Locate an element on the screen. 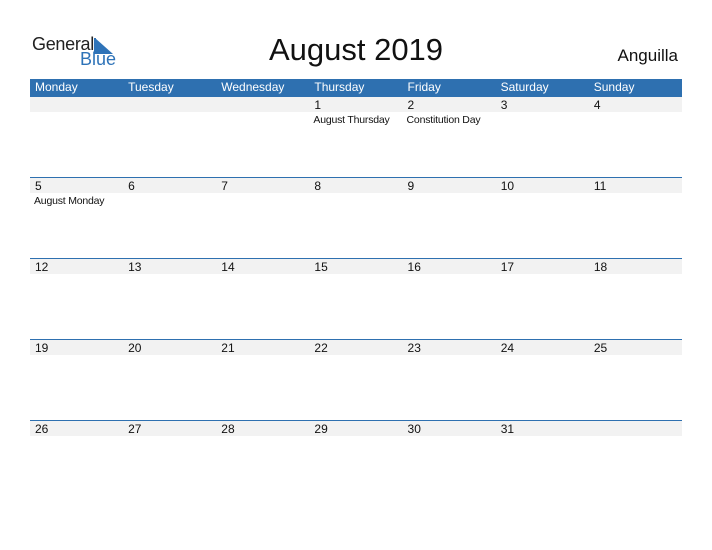  day-cell: 22 is located at coordinates (355, 380).